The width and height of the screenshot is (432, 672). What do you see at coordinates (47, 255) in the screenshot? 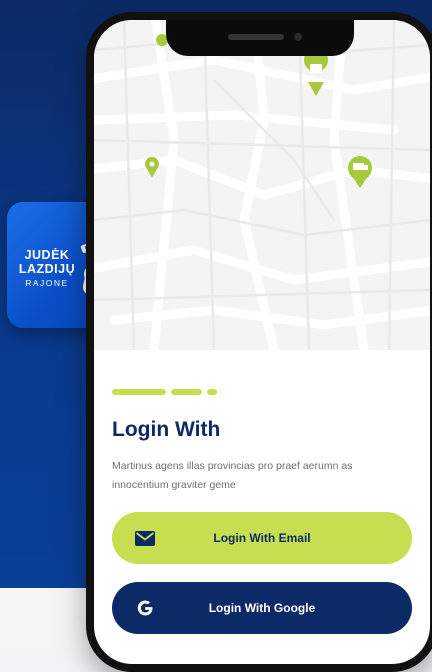
I see `brand-line-1: JUDĖK` at bounding box center [47, 255].